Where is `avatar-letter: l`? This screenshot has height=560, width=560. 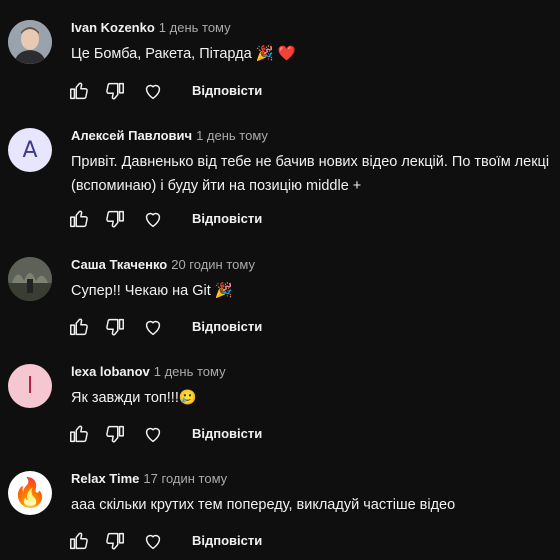 avatar-letter: l is located at coordinates (30, 386).